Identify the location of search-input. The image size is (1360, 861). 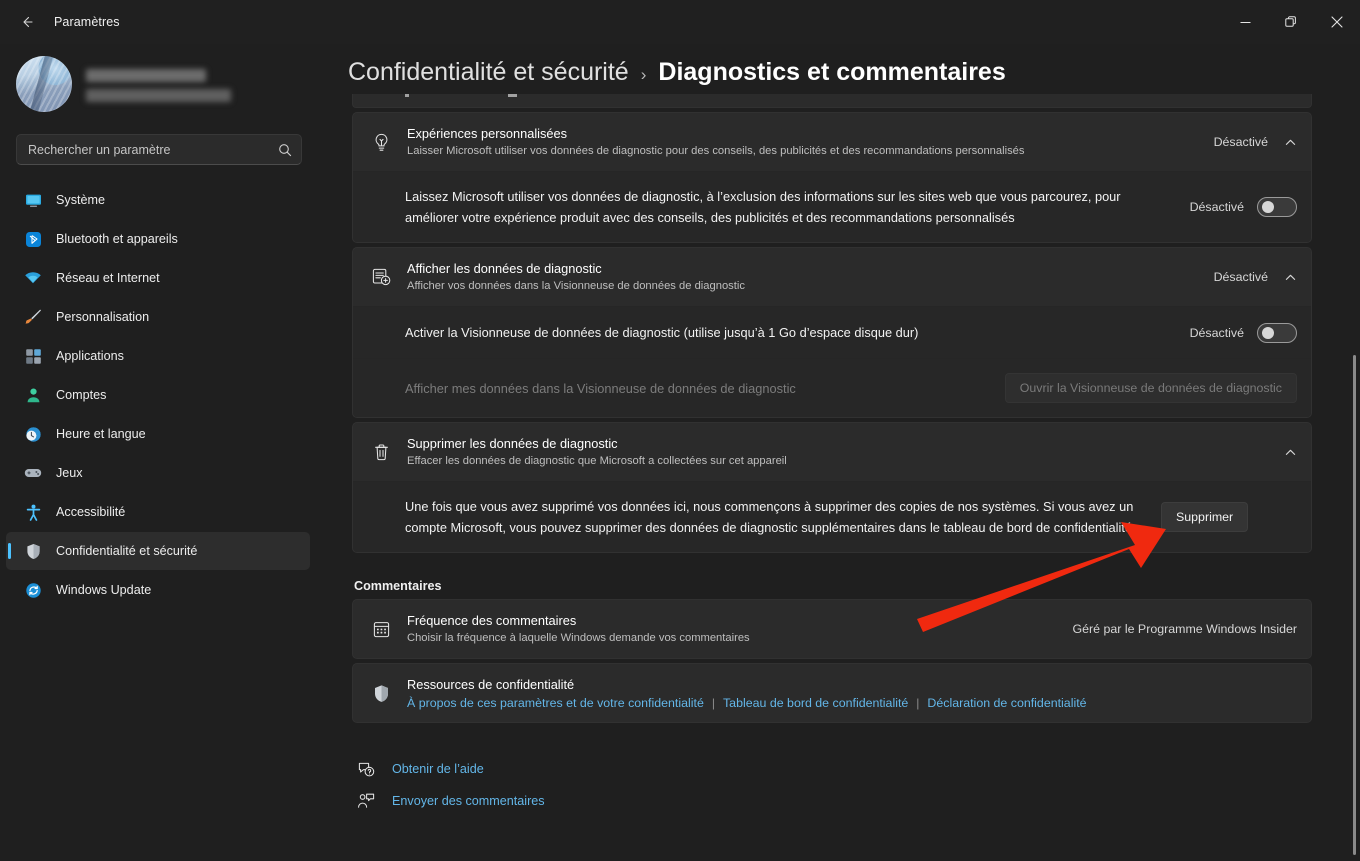
(159, 149).